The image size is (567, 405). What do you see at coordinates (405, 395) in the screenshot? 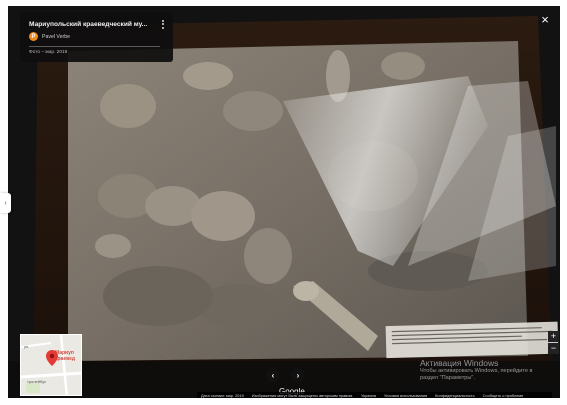
I see `terms-link: Условия использования` at bounding box center [405, 395].